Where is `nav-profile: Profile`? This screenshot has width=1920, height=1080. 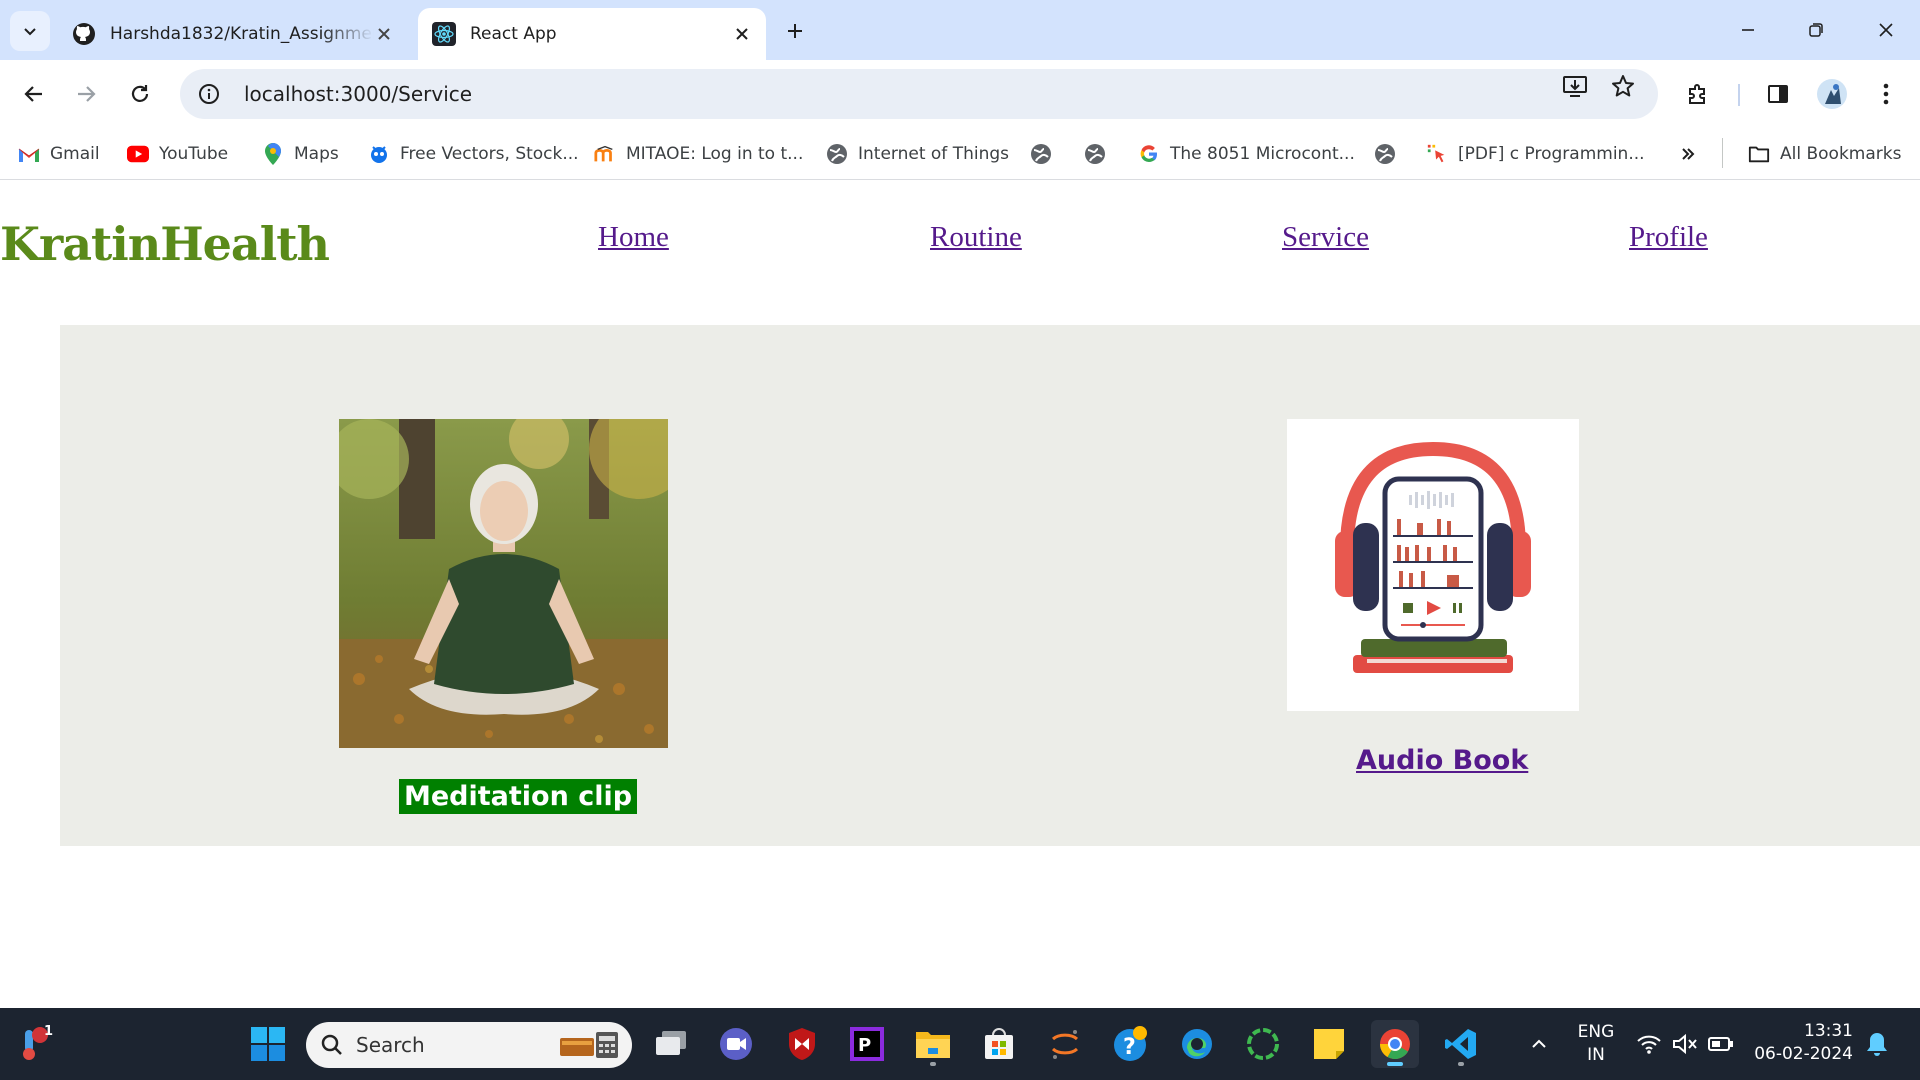
nav-profile: Profile is located at coordinates (1668, 237).